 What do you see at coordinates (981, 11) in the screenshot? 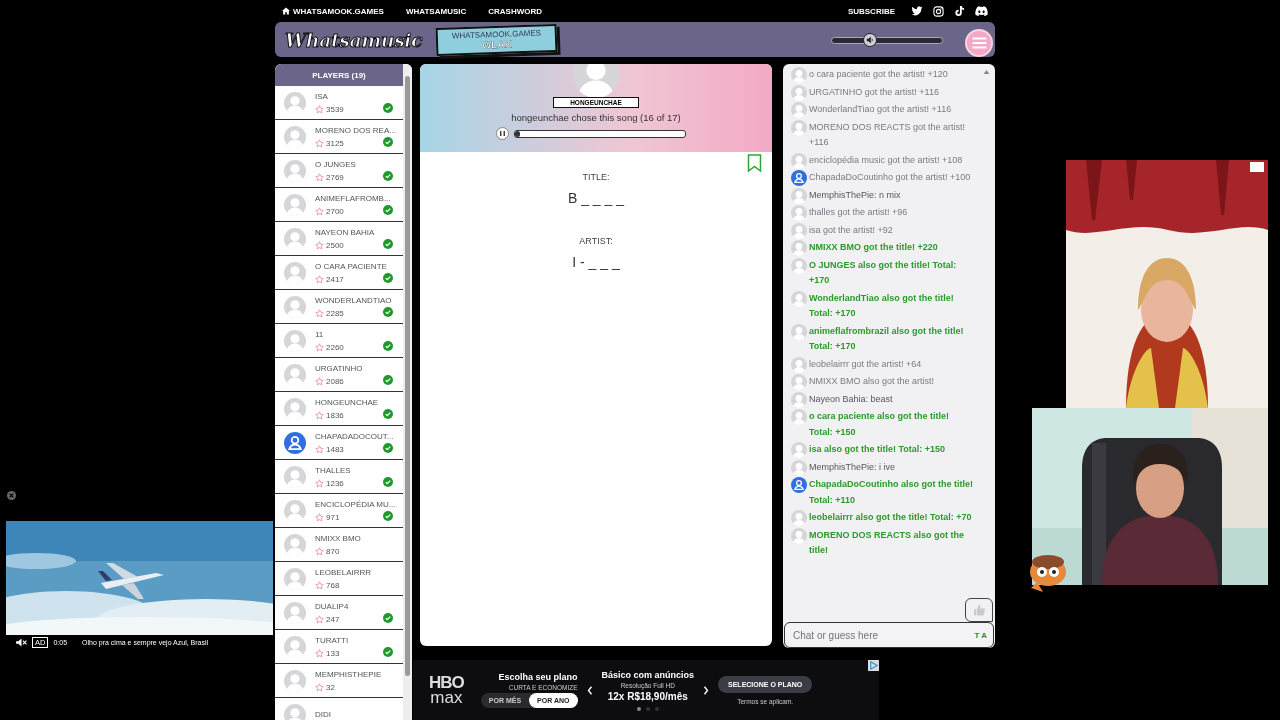
I see `controller-icon` at bounding box center [981, 11].